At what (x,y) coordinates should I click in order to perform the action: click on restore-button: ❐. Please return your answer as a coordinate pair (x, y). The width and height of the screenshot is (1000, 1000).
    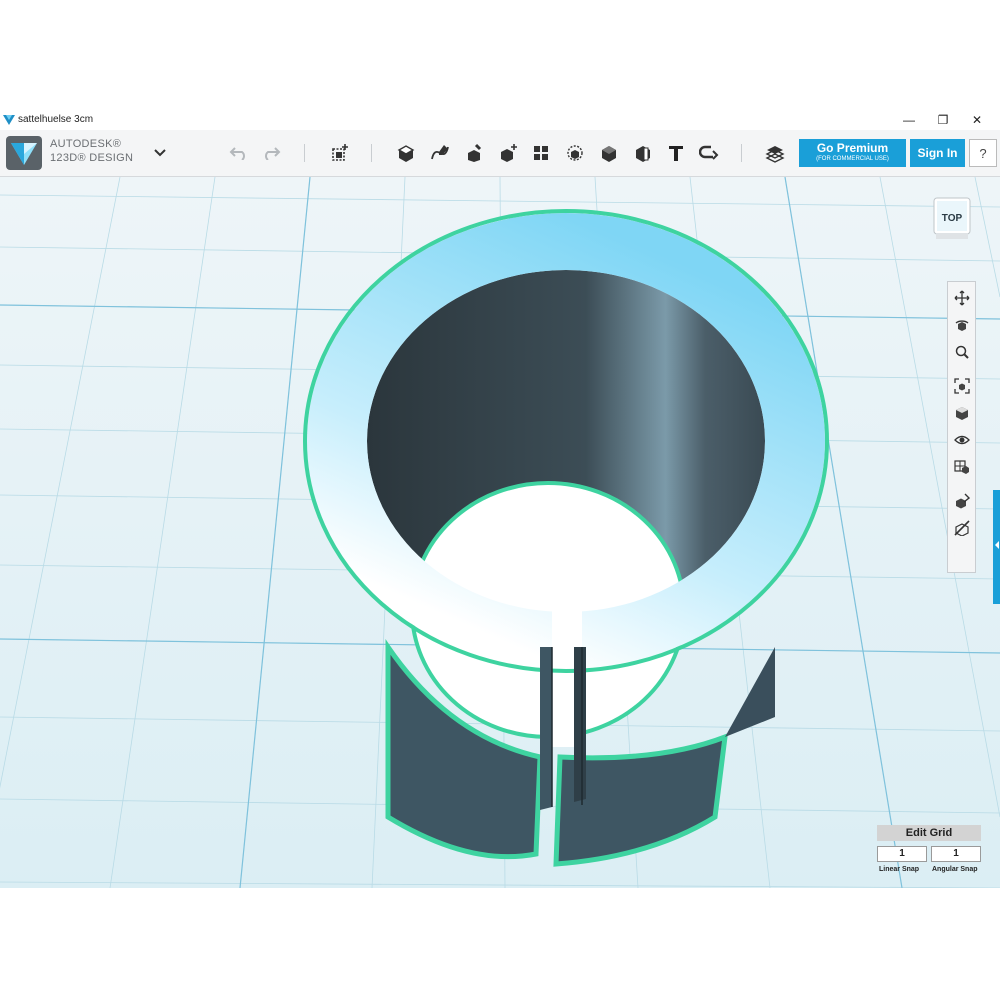
    Looking at the image, I should click on (943, 120).